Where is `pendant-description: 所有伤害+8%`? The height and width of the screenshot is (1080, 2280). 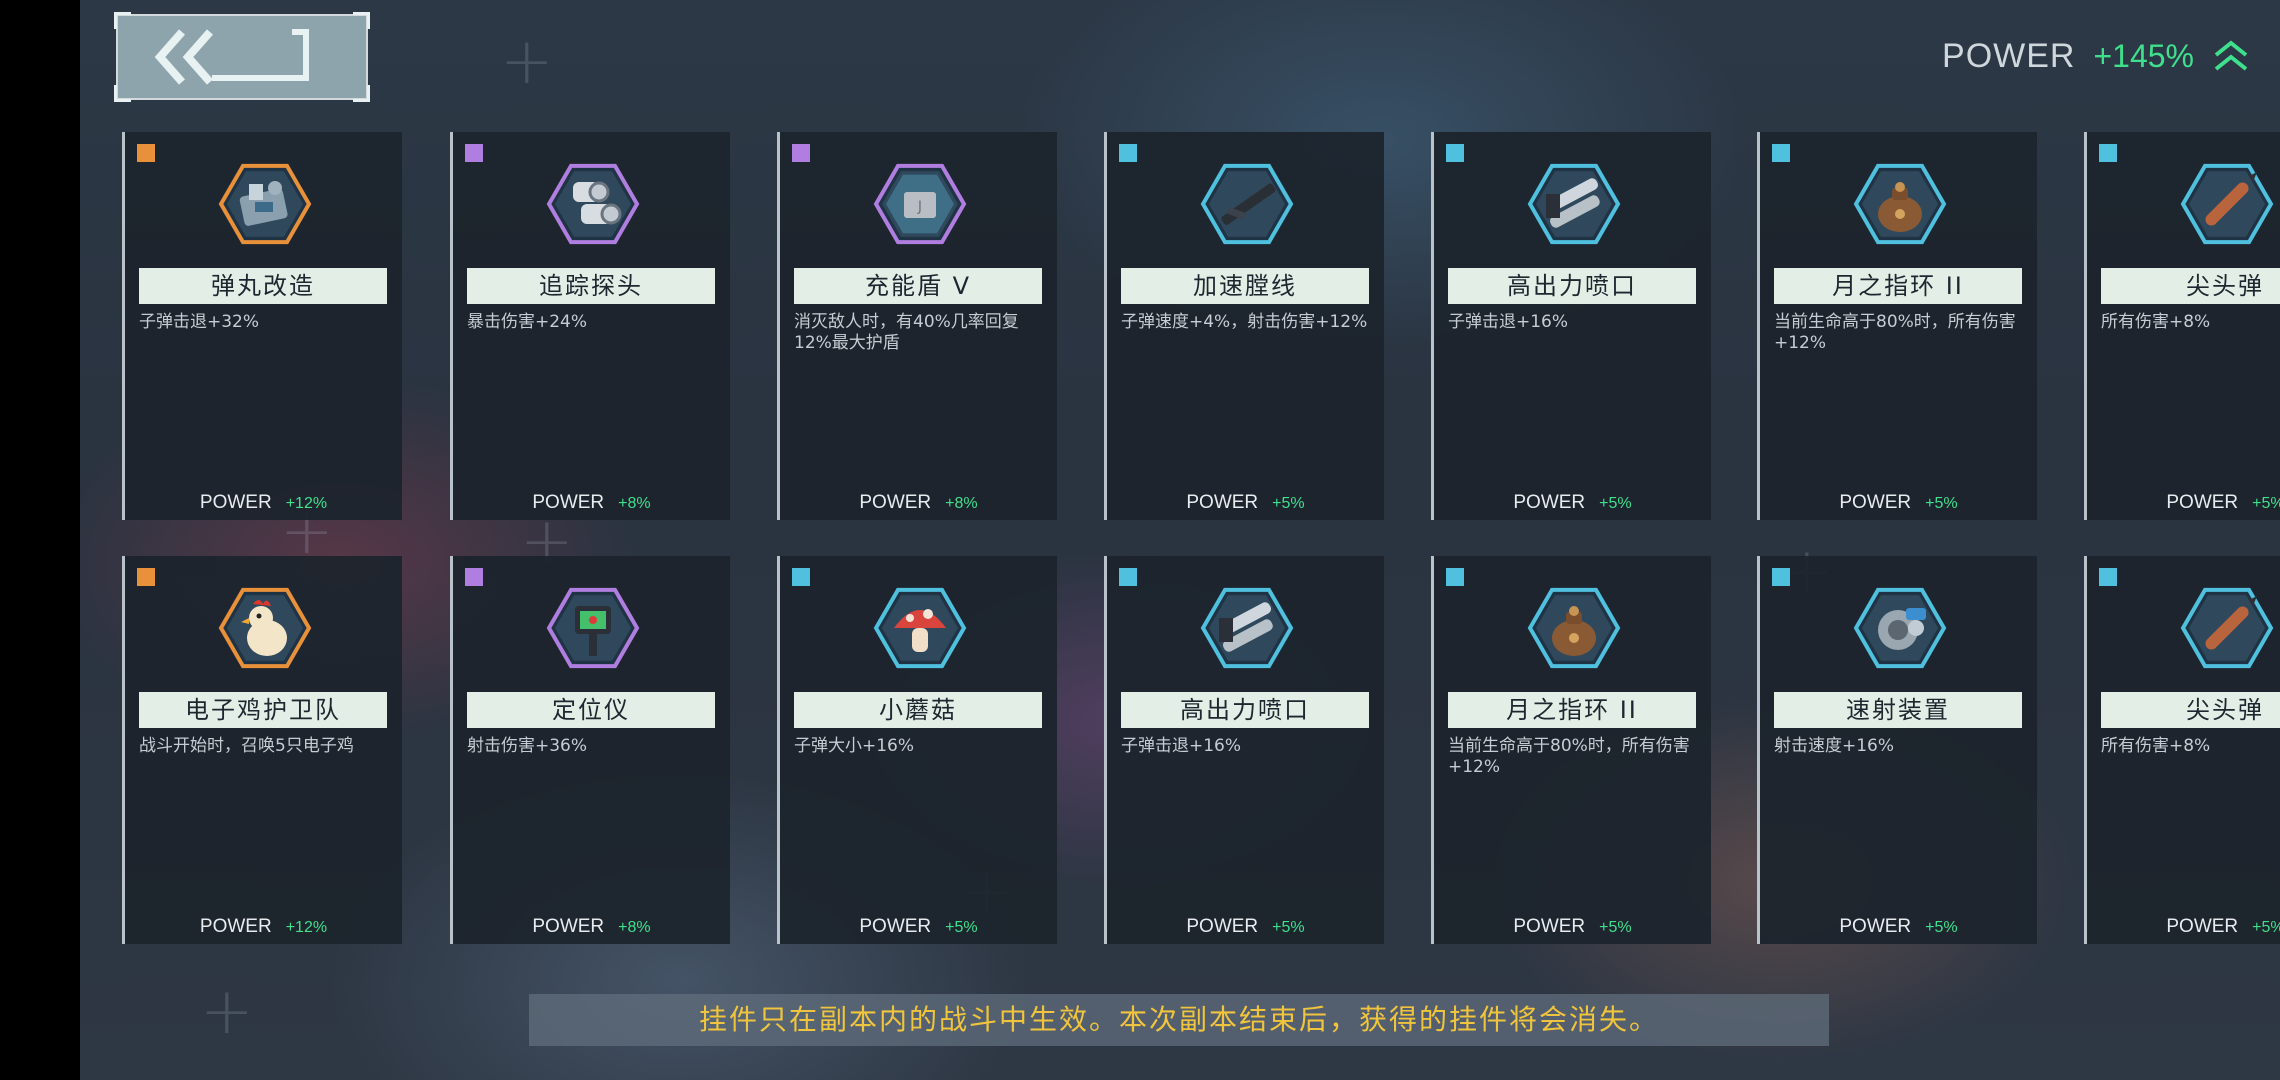
pendant-description: 所有伤害+8% is located at coordinates (2156, 746).